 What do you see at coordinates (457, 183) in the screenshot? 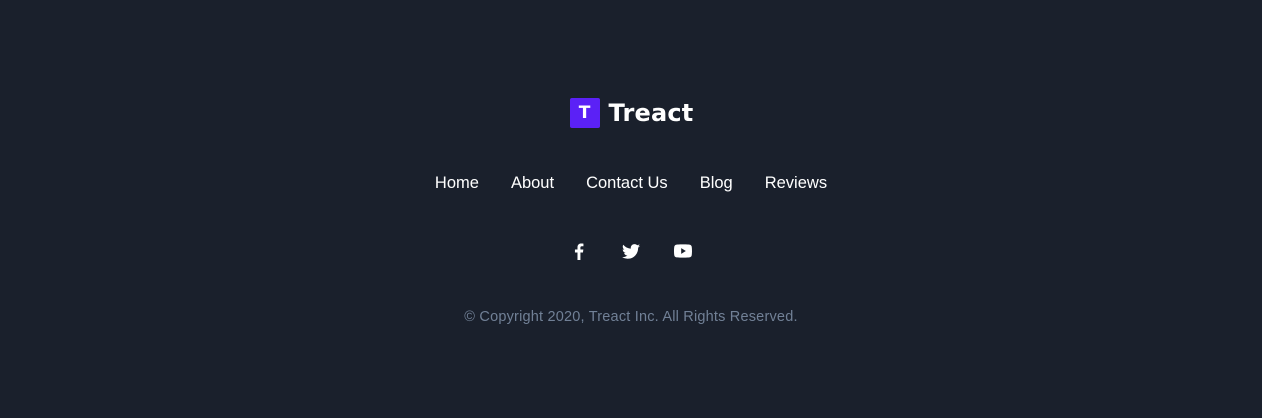
I see `nav-link-home: Home` at bounding box center [457, 183].